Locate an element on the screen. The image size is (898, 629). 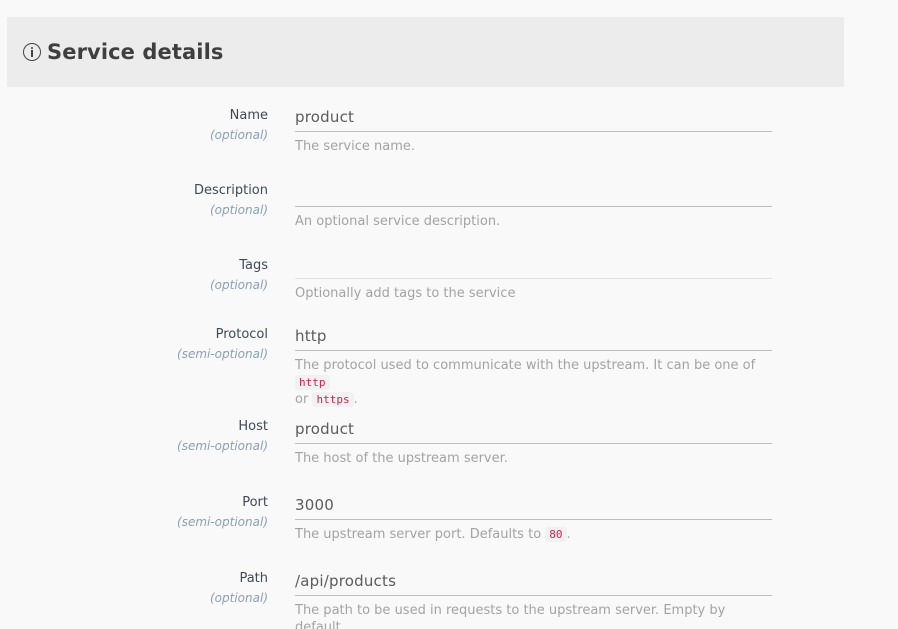
tags-input is located at coordinates (533, 264).